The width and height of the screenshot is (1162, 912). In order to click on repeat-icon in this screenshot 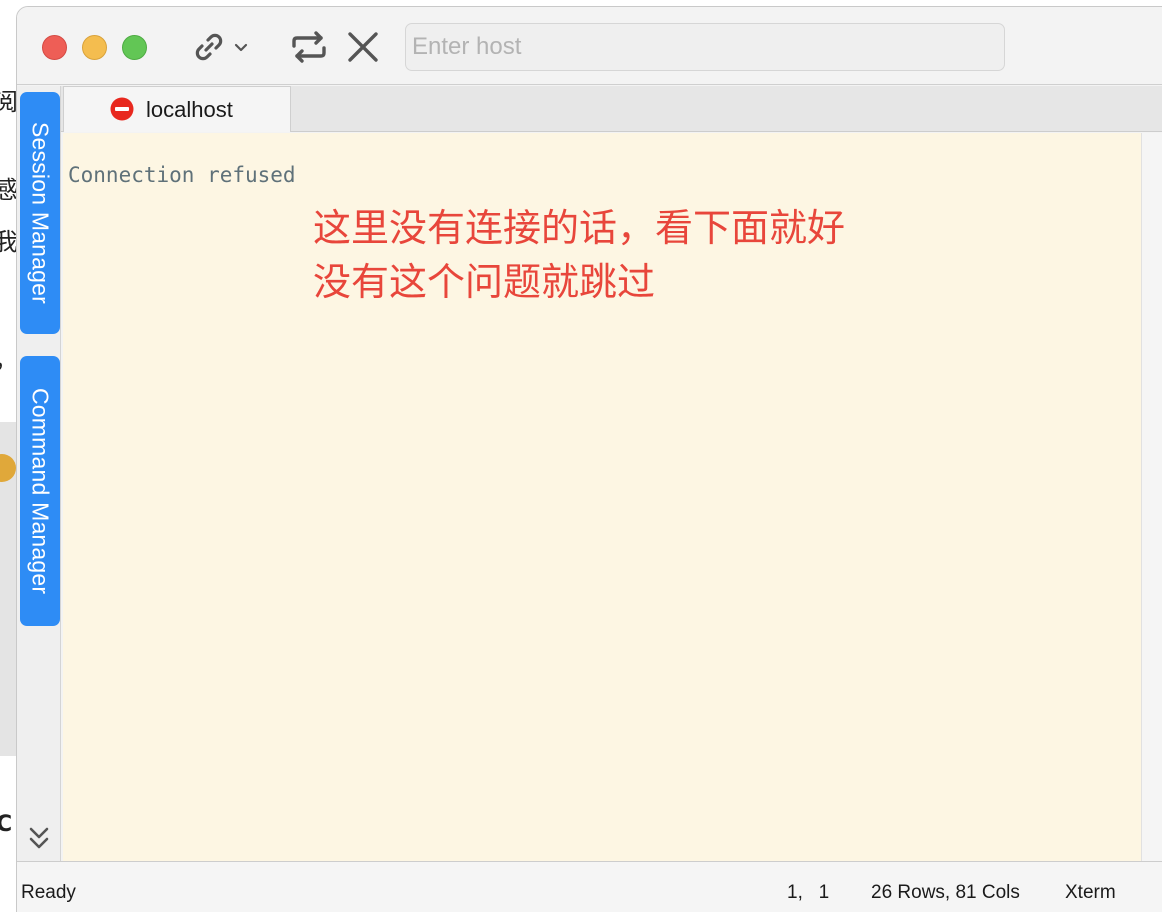, I will do `click(309, 47)`.